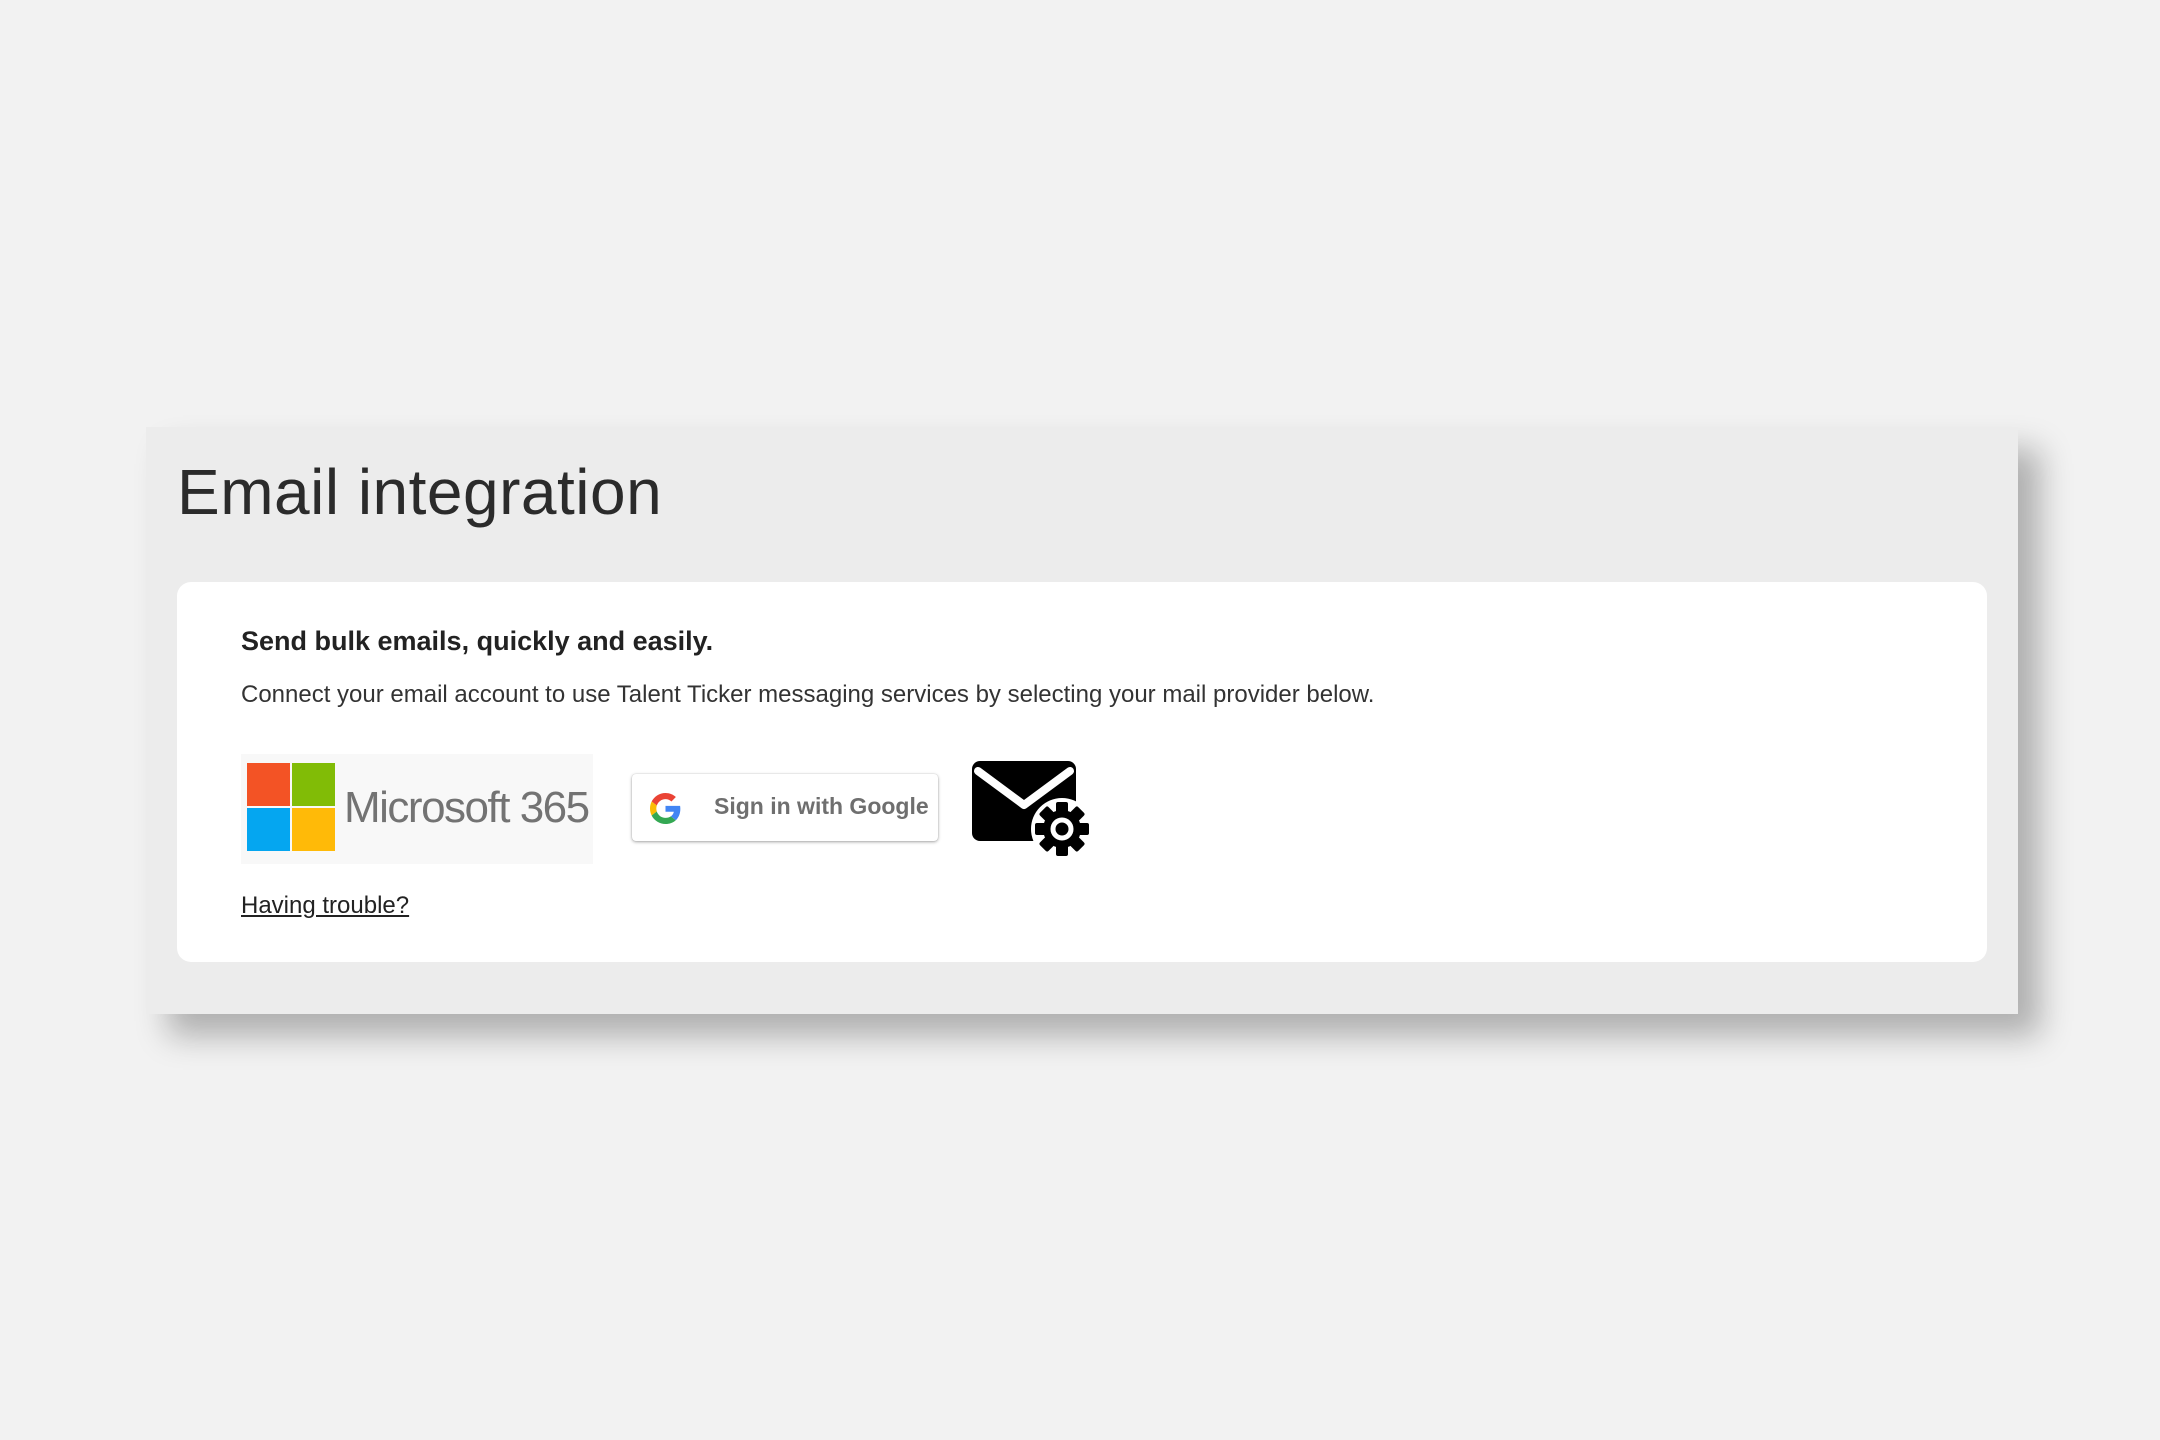 This screenshot has height=1440, width=2160. Describe the element at coordinates (325, 906) in the screenshot. I see `having-trouble-link: Having trouble?` at that location.